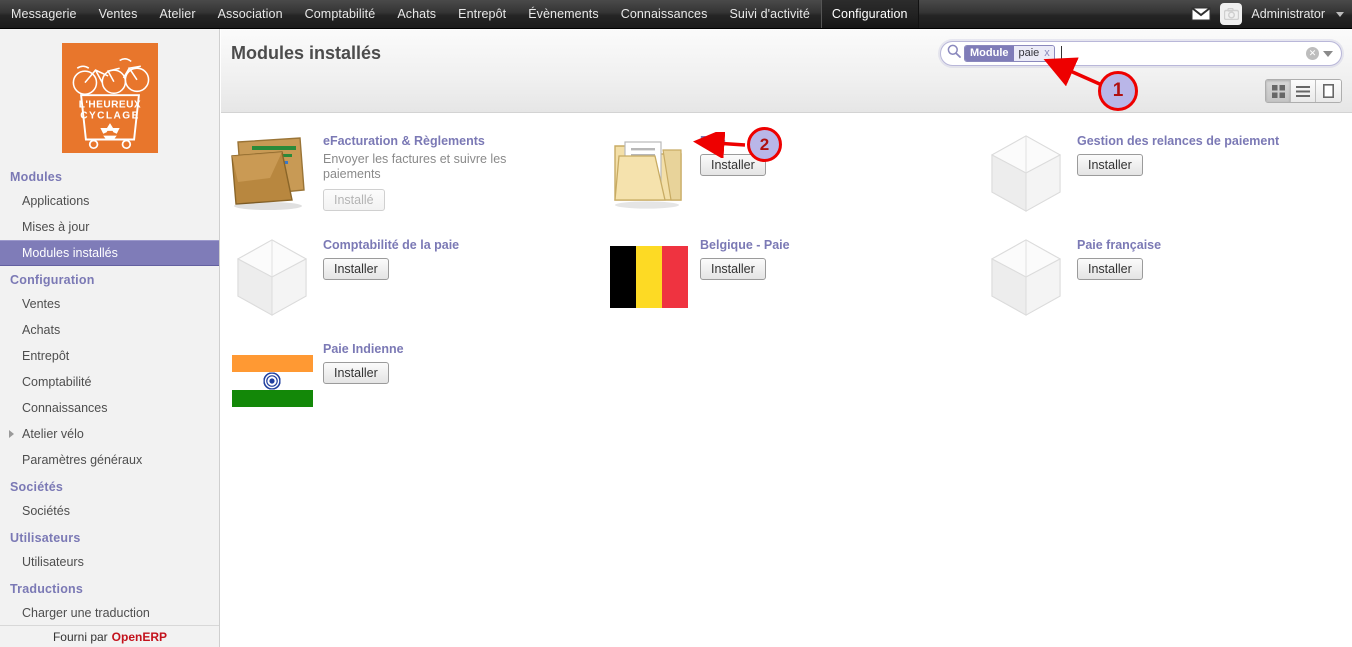 This screenshot has width=1352, height=647. I want to click on sidebar-item-label: Sociétés, so click(46, 511).